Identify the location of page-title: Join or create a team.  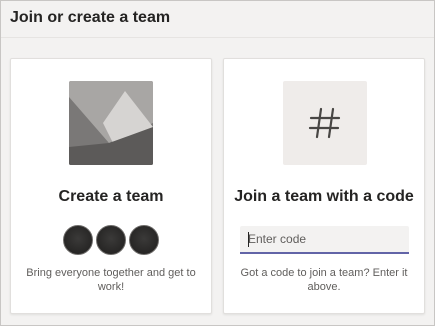
(90, 17).